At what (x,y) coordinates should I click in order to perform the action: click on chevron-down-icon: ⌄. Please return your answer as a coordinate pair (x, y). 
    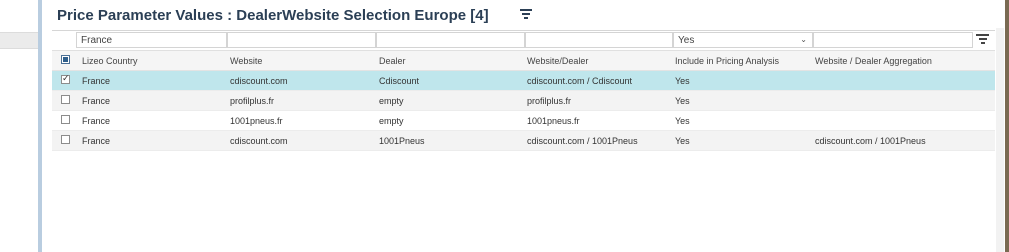
    Looking at the image, I should click on (803, 39).